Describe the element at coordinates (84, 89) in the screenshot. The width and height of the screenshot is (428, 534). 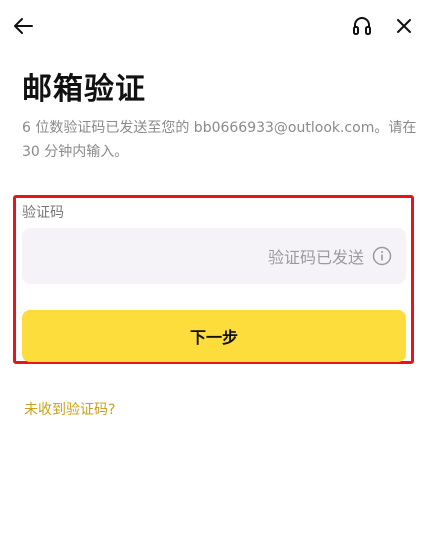
I see `page-title: 邮箱验证` at that location.